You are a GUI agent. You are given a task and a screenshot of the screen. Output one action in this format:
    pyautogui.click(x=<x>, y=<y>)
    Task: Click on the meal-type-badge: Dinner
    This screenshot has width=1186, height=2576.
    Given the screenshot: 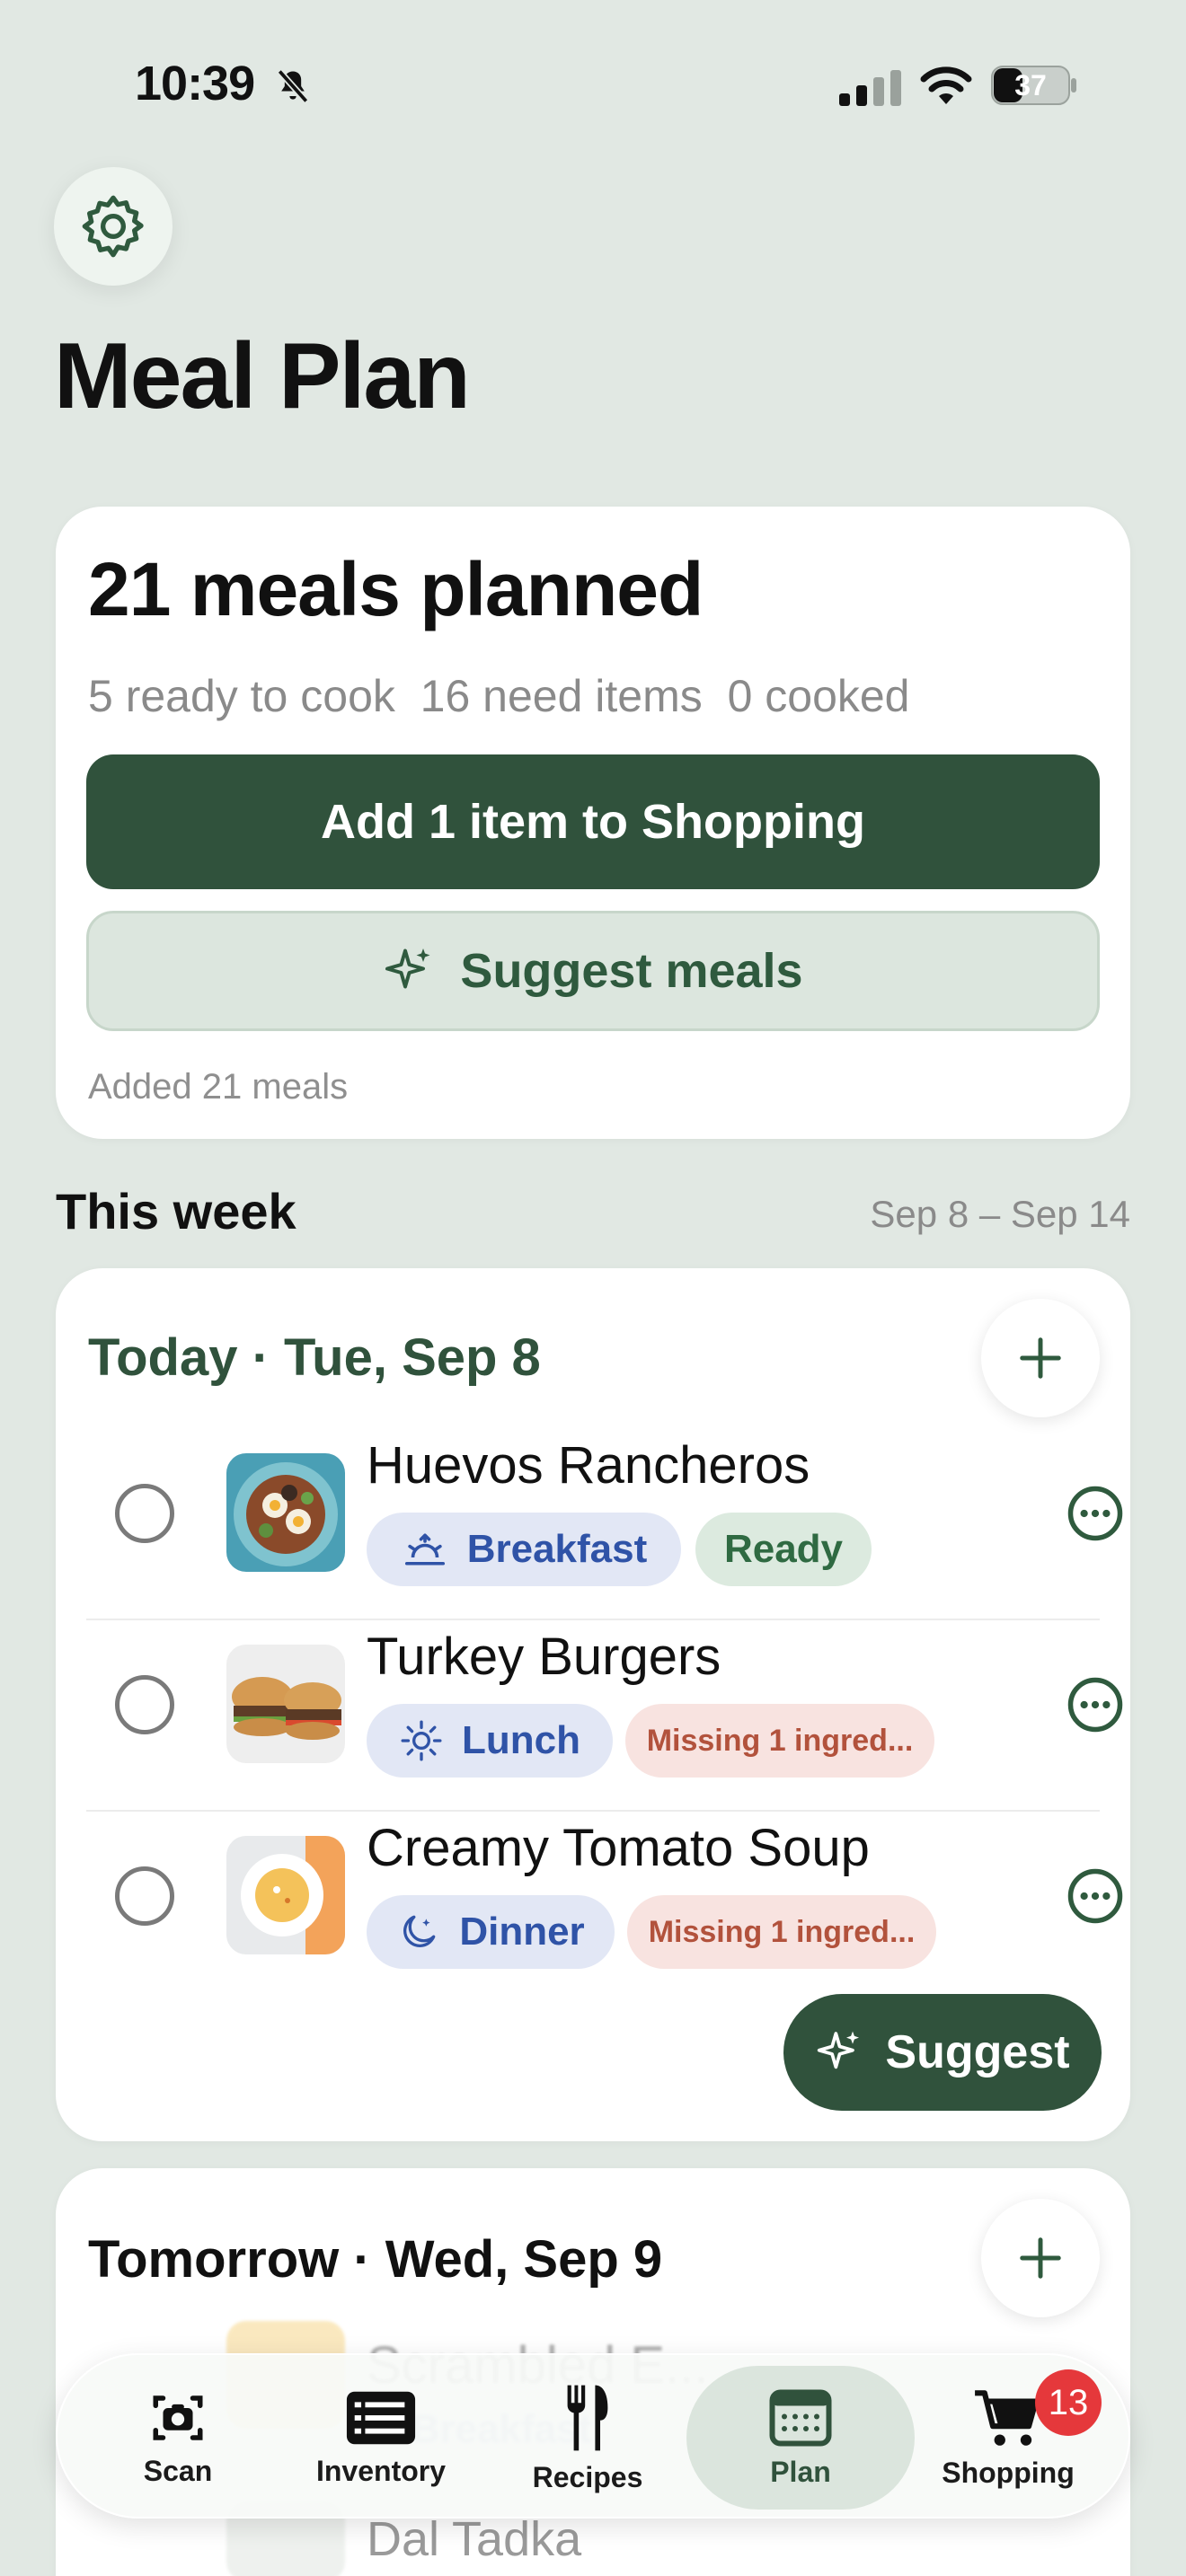 What is the action you would take?
    pyautogui.click(x=491, y=1932)
    